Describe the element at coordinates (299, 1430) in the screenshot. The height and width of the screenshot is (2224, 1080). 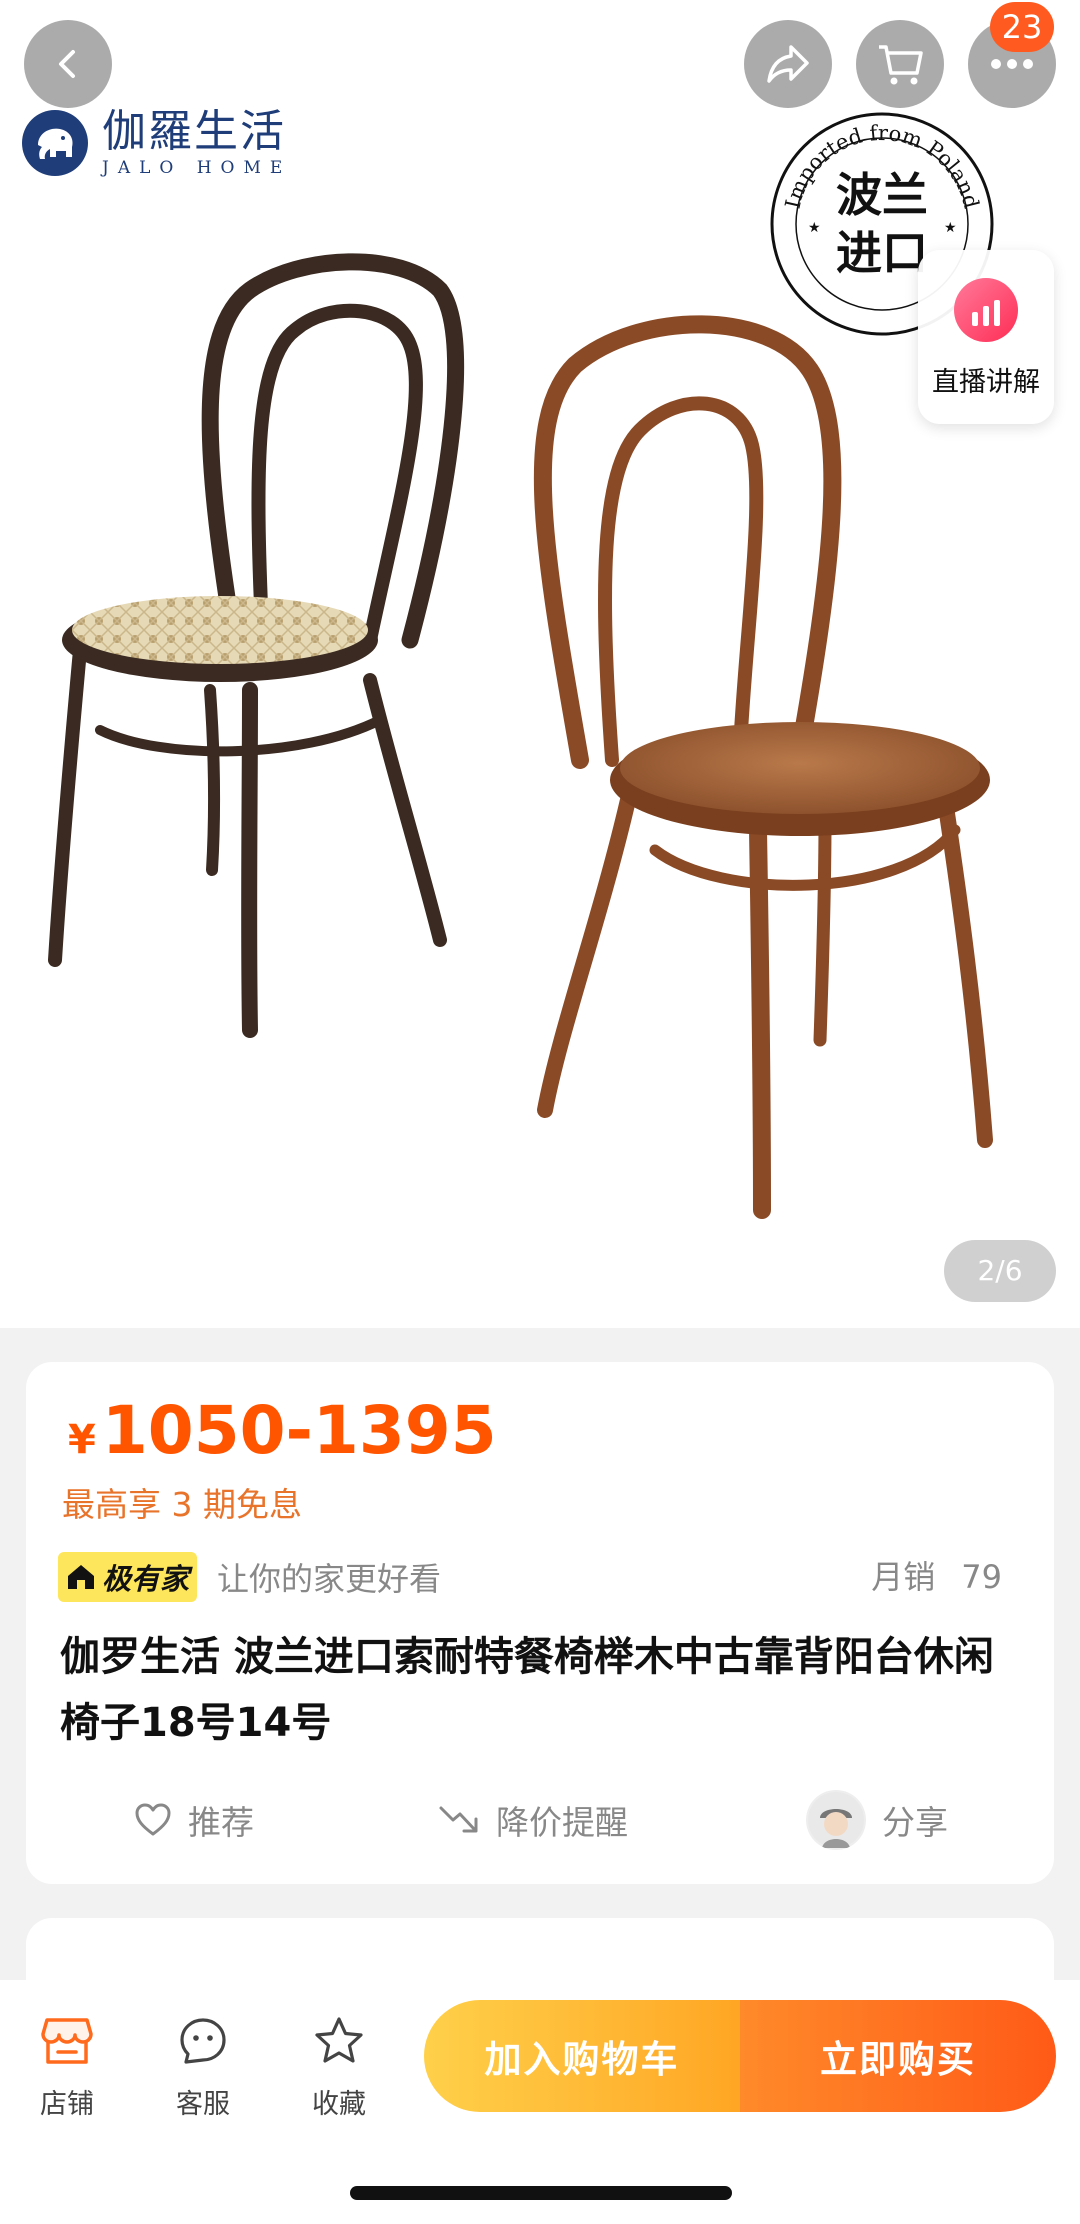
I see `price-range: 1050-1395` at that location.